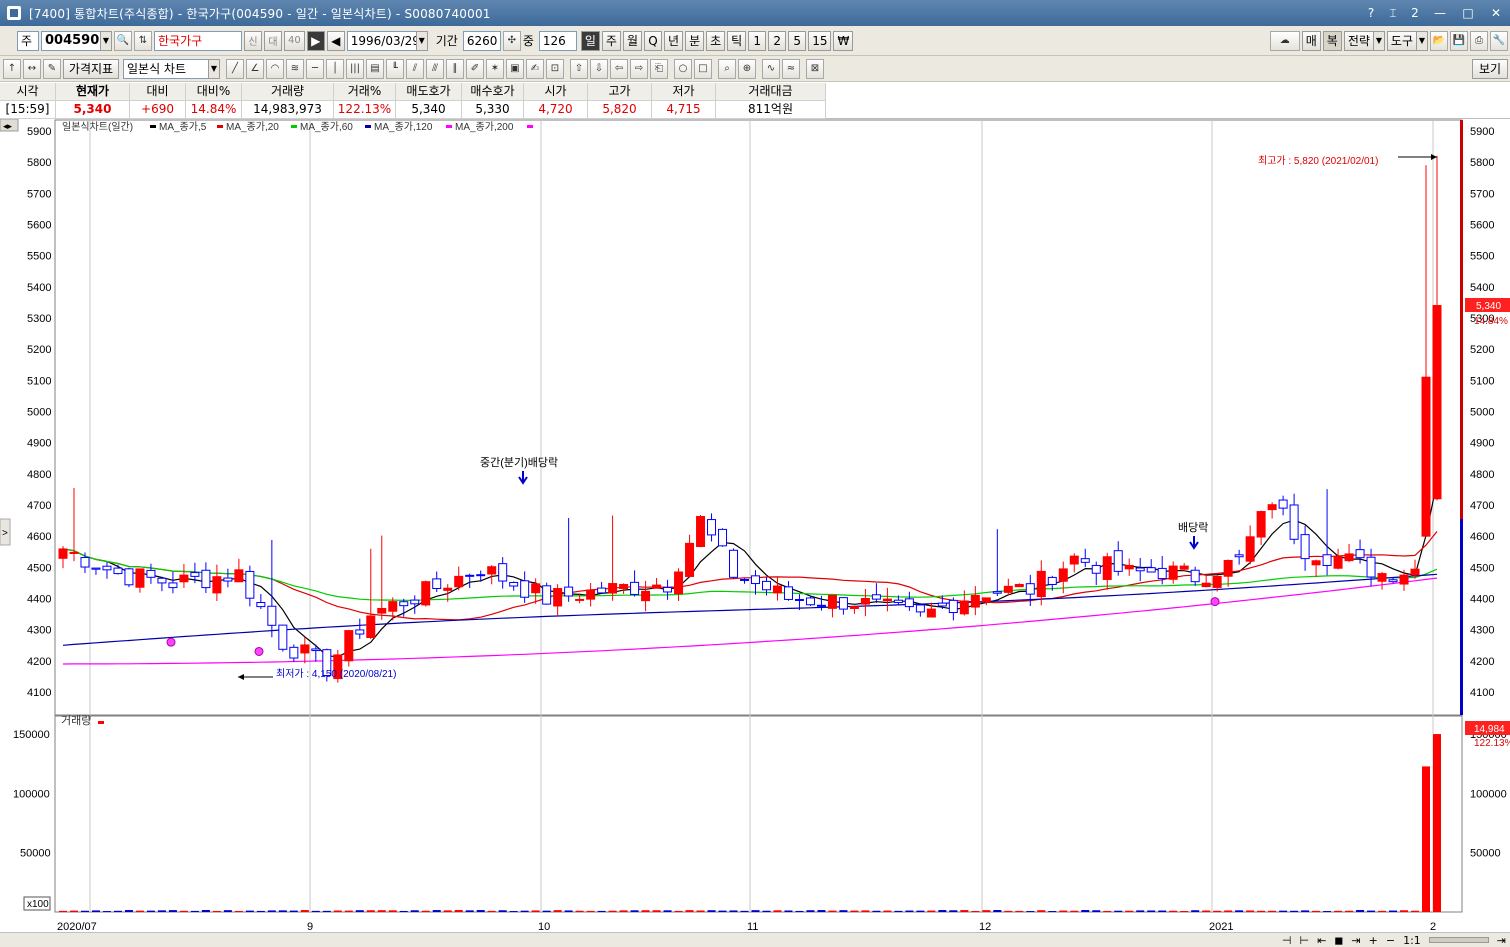  Describe the element at coordinates (1468, 13) in the screenshot. I see `maximize-button: □` at that location.